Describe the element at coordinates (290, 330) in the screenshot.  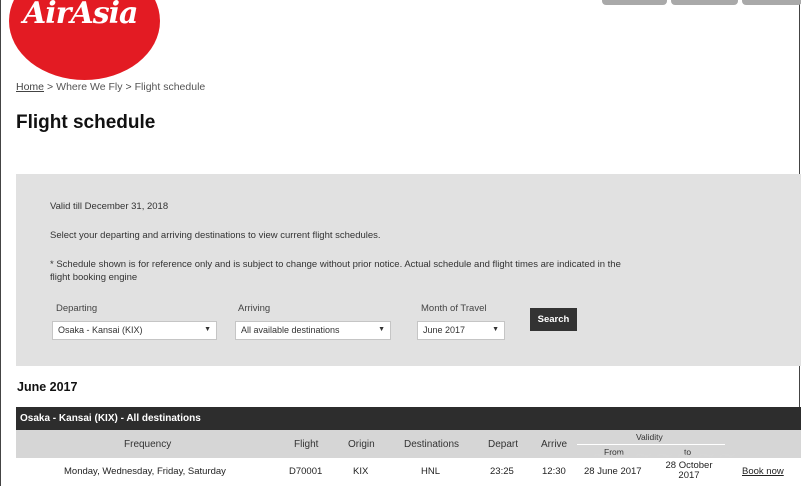
I see `arriving-select-value: All available destinations` at that location.